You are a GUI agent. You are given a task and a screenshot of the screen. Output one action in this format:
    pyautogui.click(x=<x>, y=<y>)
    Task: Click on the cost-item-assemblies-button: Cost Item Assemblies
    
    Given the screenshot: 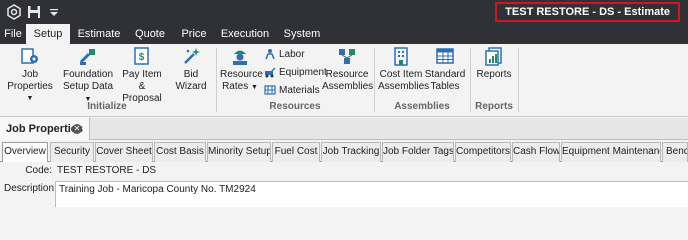 What is the action you would take?
    pyautogui.click(x=404, y=69)
    